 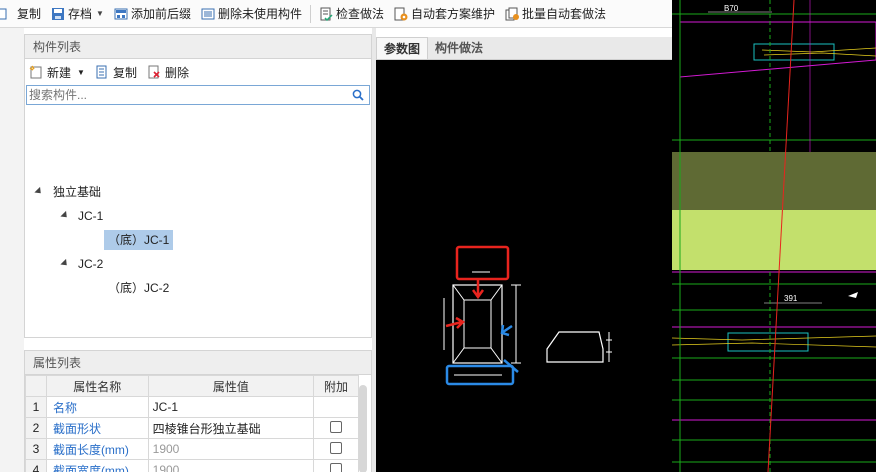 I want to click on lime-band, so click(x=774, y=240).